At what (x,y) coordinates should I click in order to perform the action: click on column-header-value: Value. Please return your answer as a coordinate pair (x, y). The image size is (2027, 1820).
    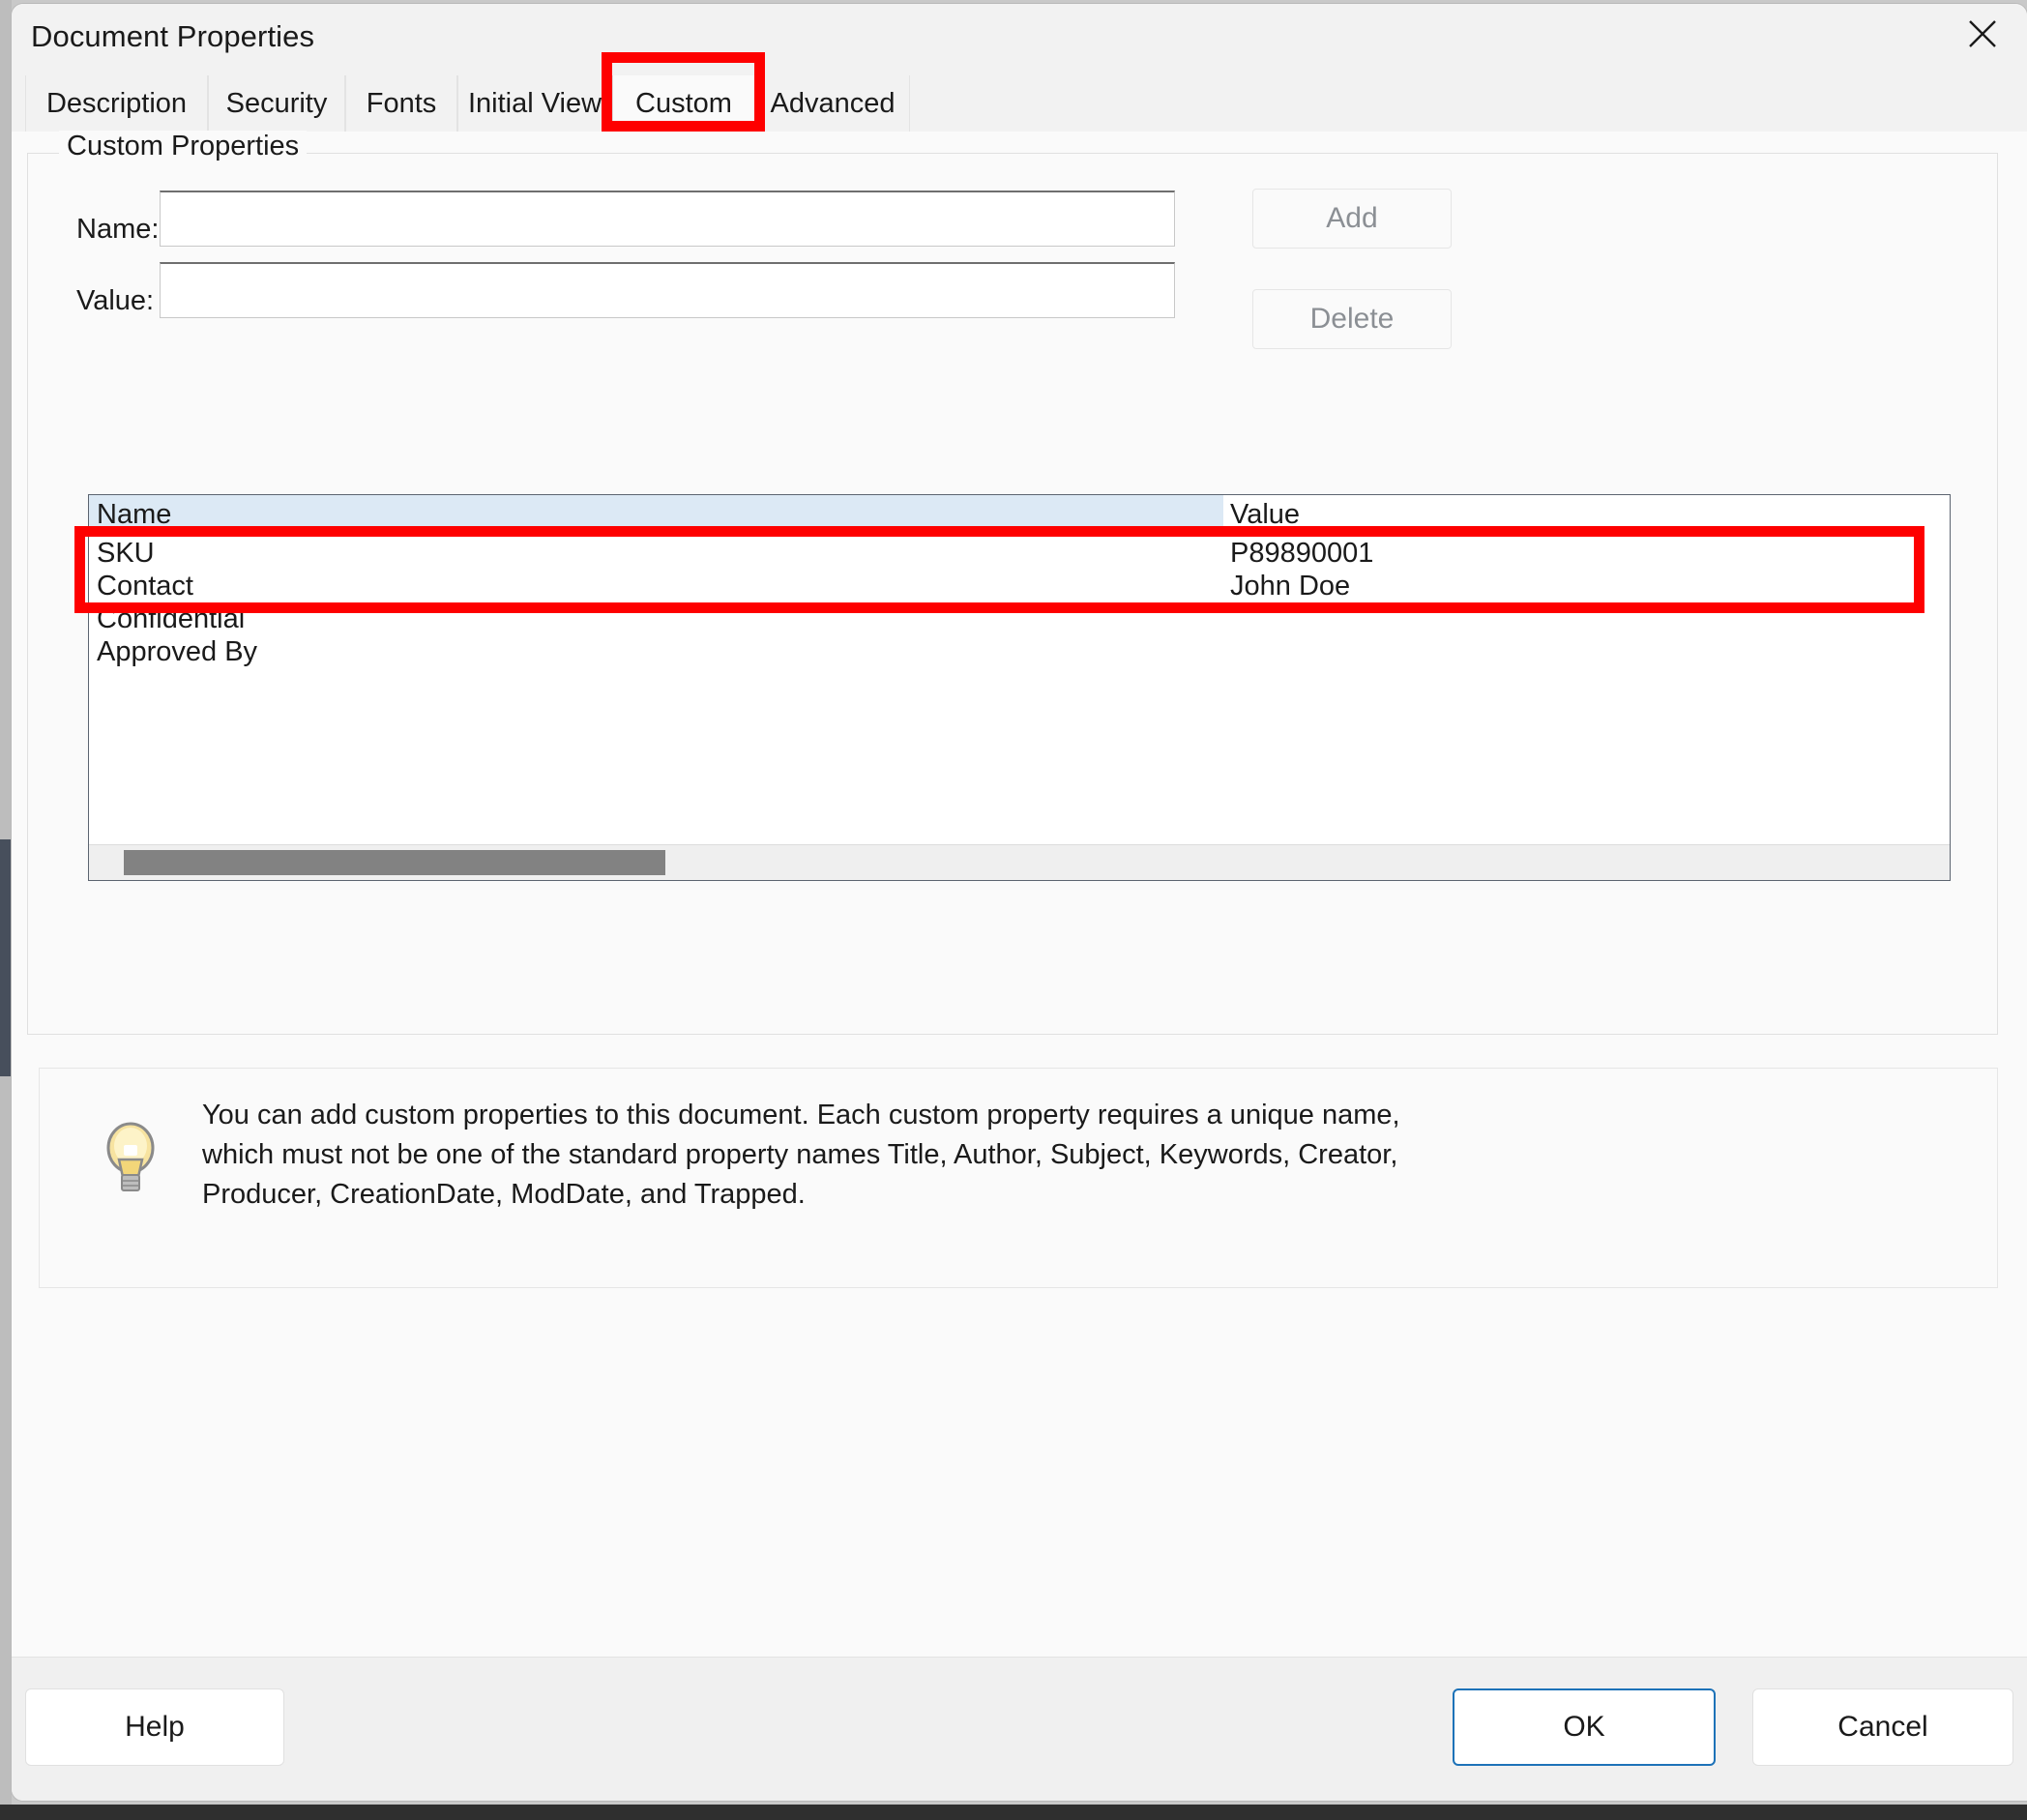
    Looking at the image, I should click on (1265, 515).